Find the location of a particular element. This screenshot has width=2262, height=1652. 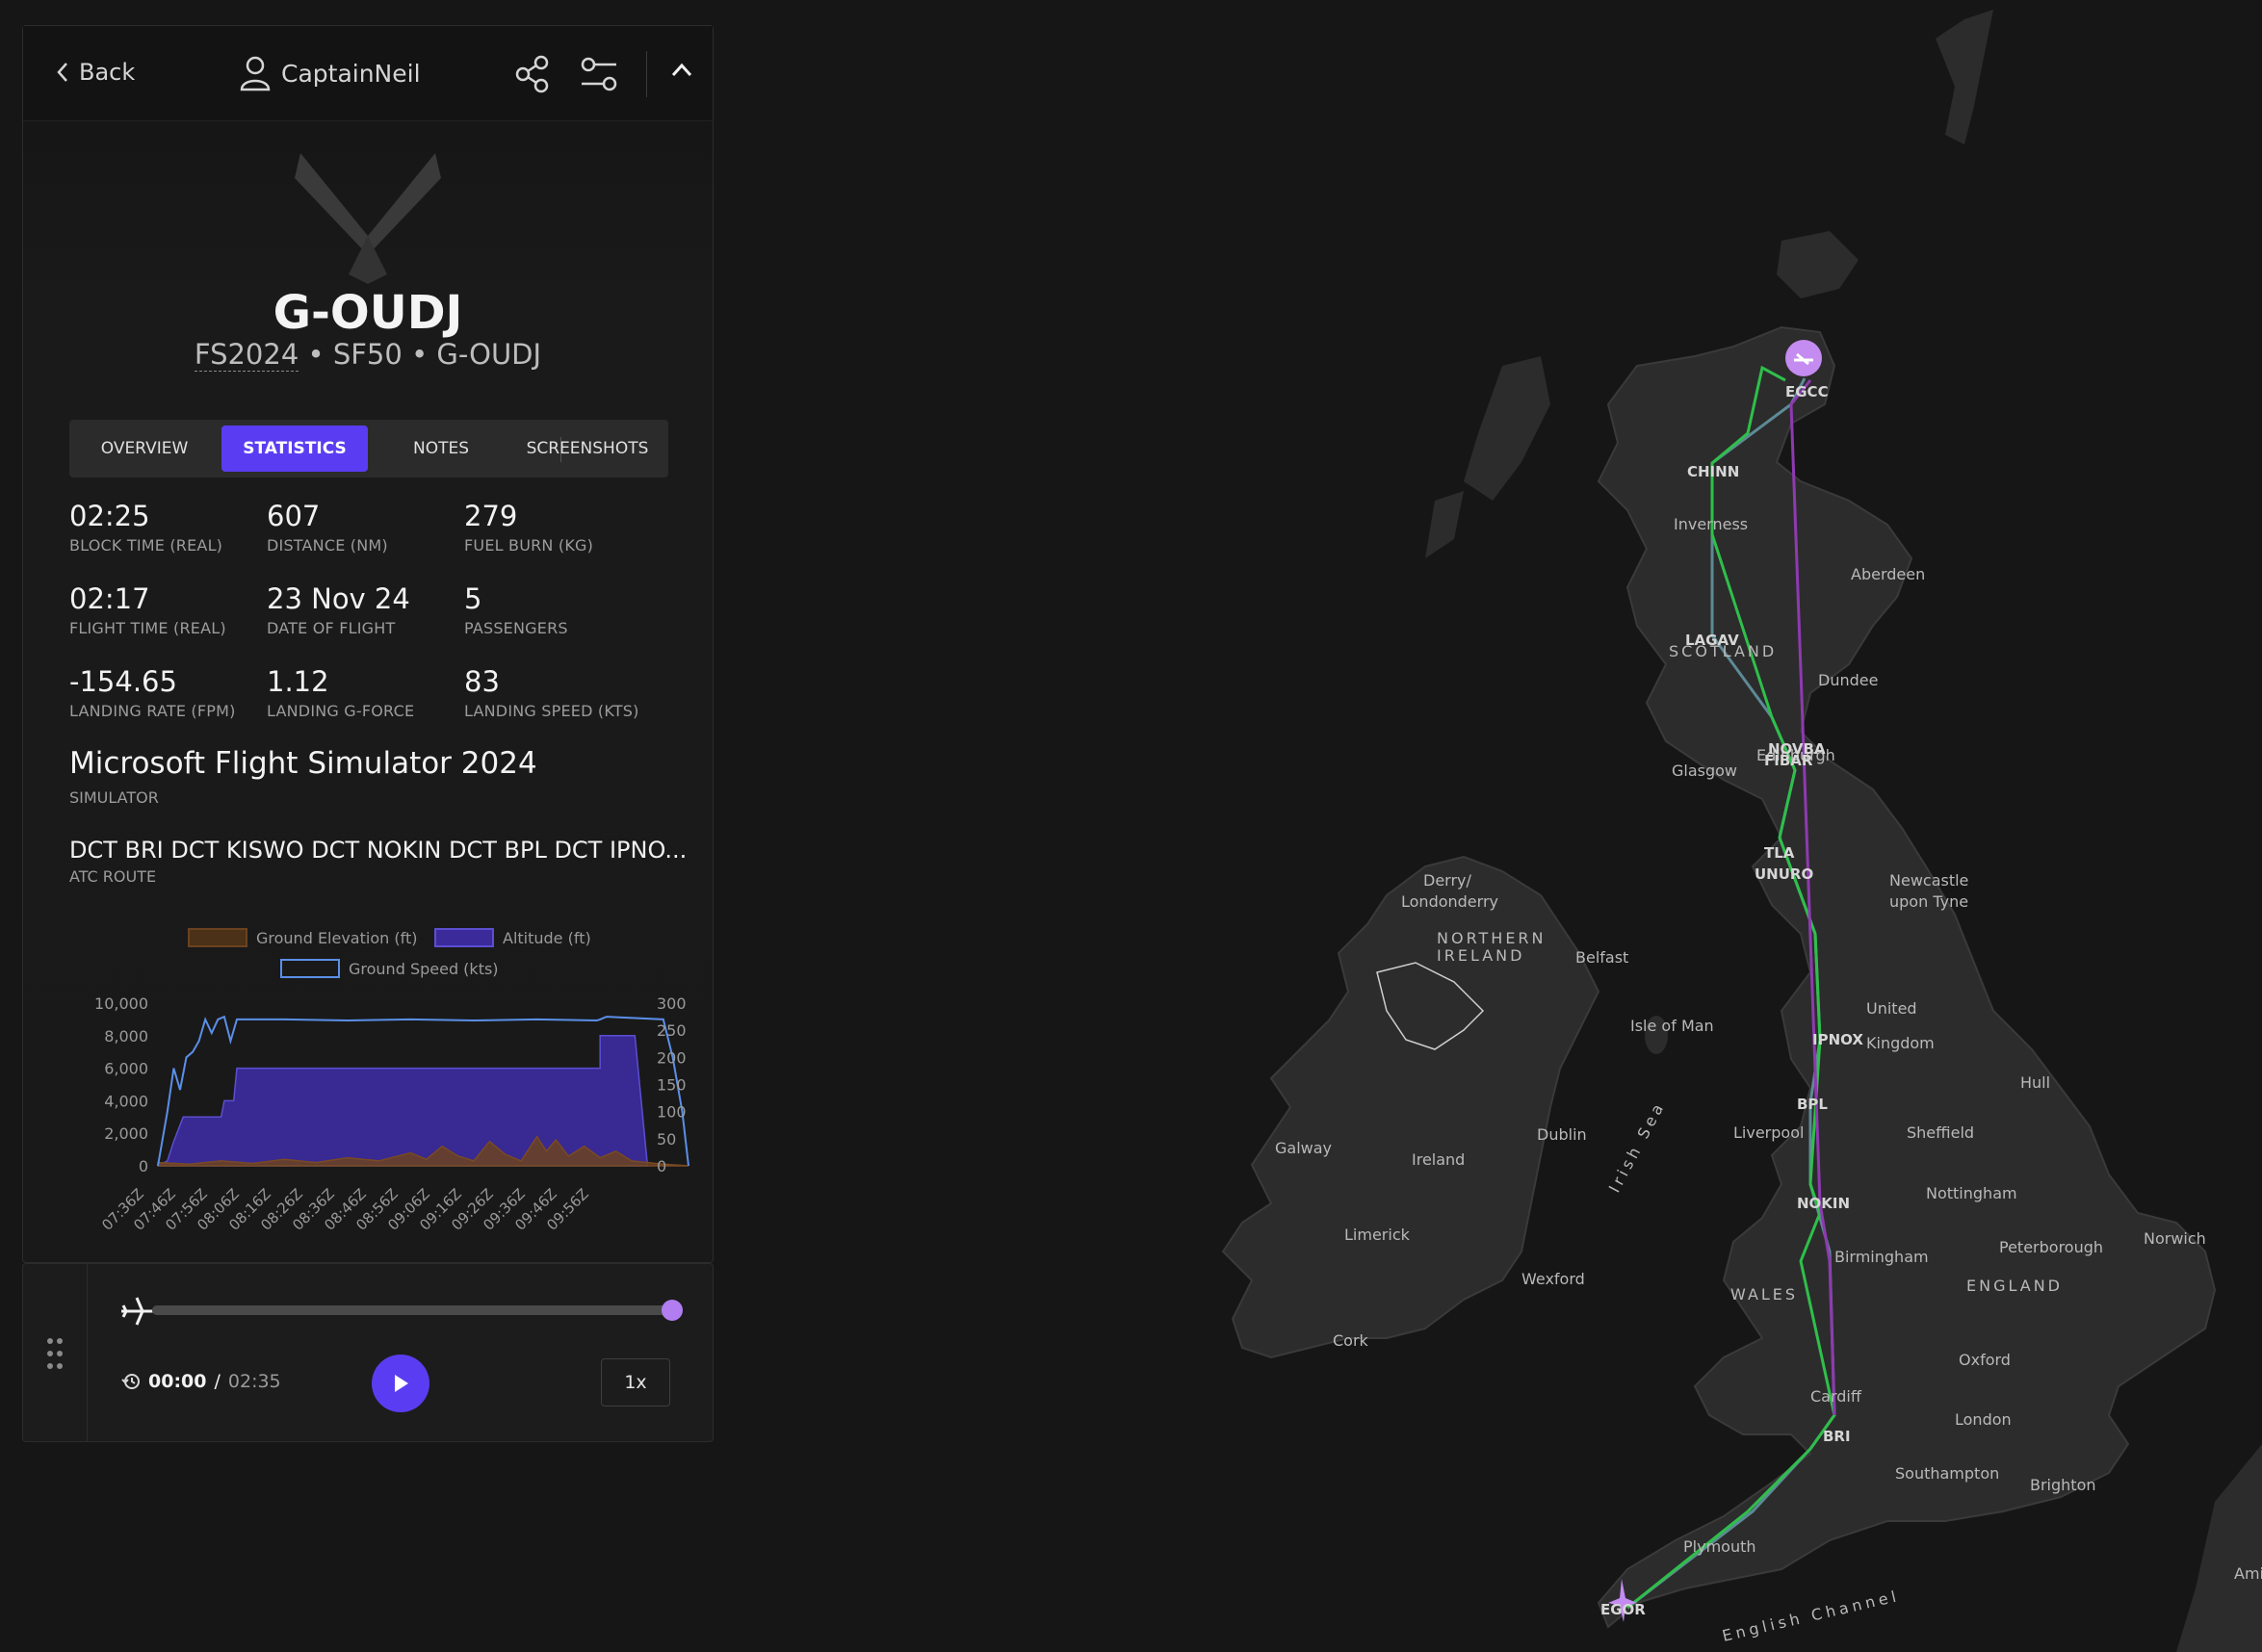

map-label: Southampton is located at coordinates (1947, 1474).